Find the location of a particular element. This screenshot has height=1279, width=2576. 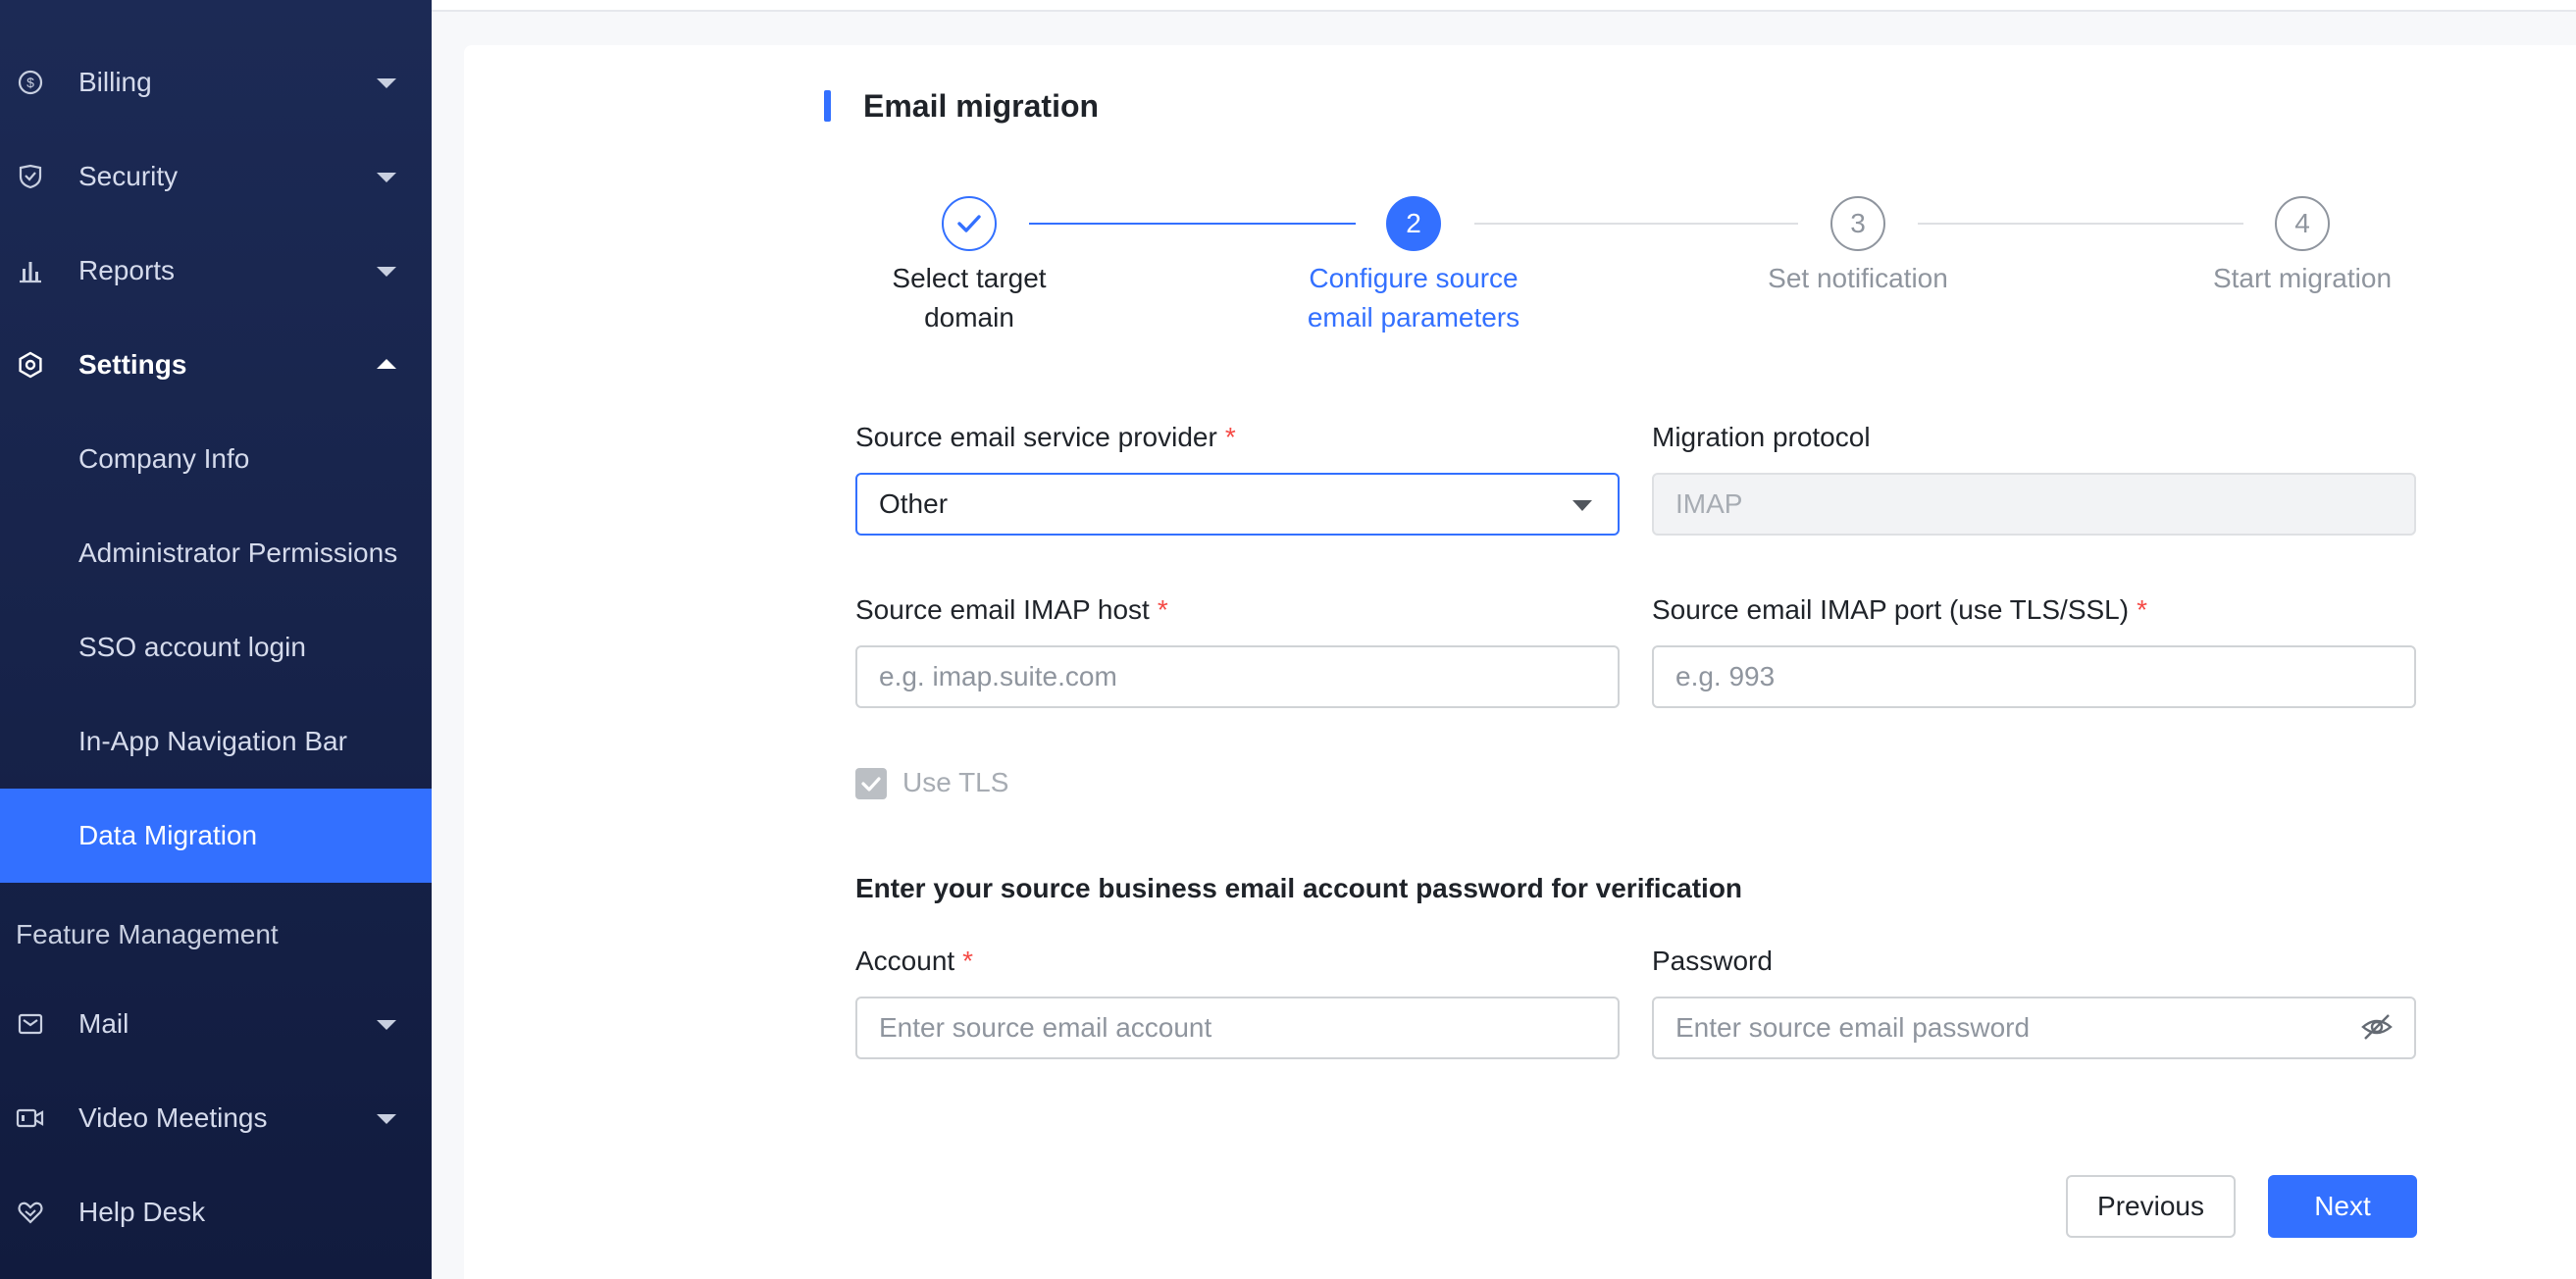

step-1-done-indicator is located at coordinates (969, 223).